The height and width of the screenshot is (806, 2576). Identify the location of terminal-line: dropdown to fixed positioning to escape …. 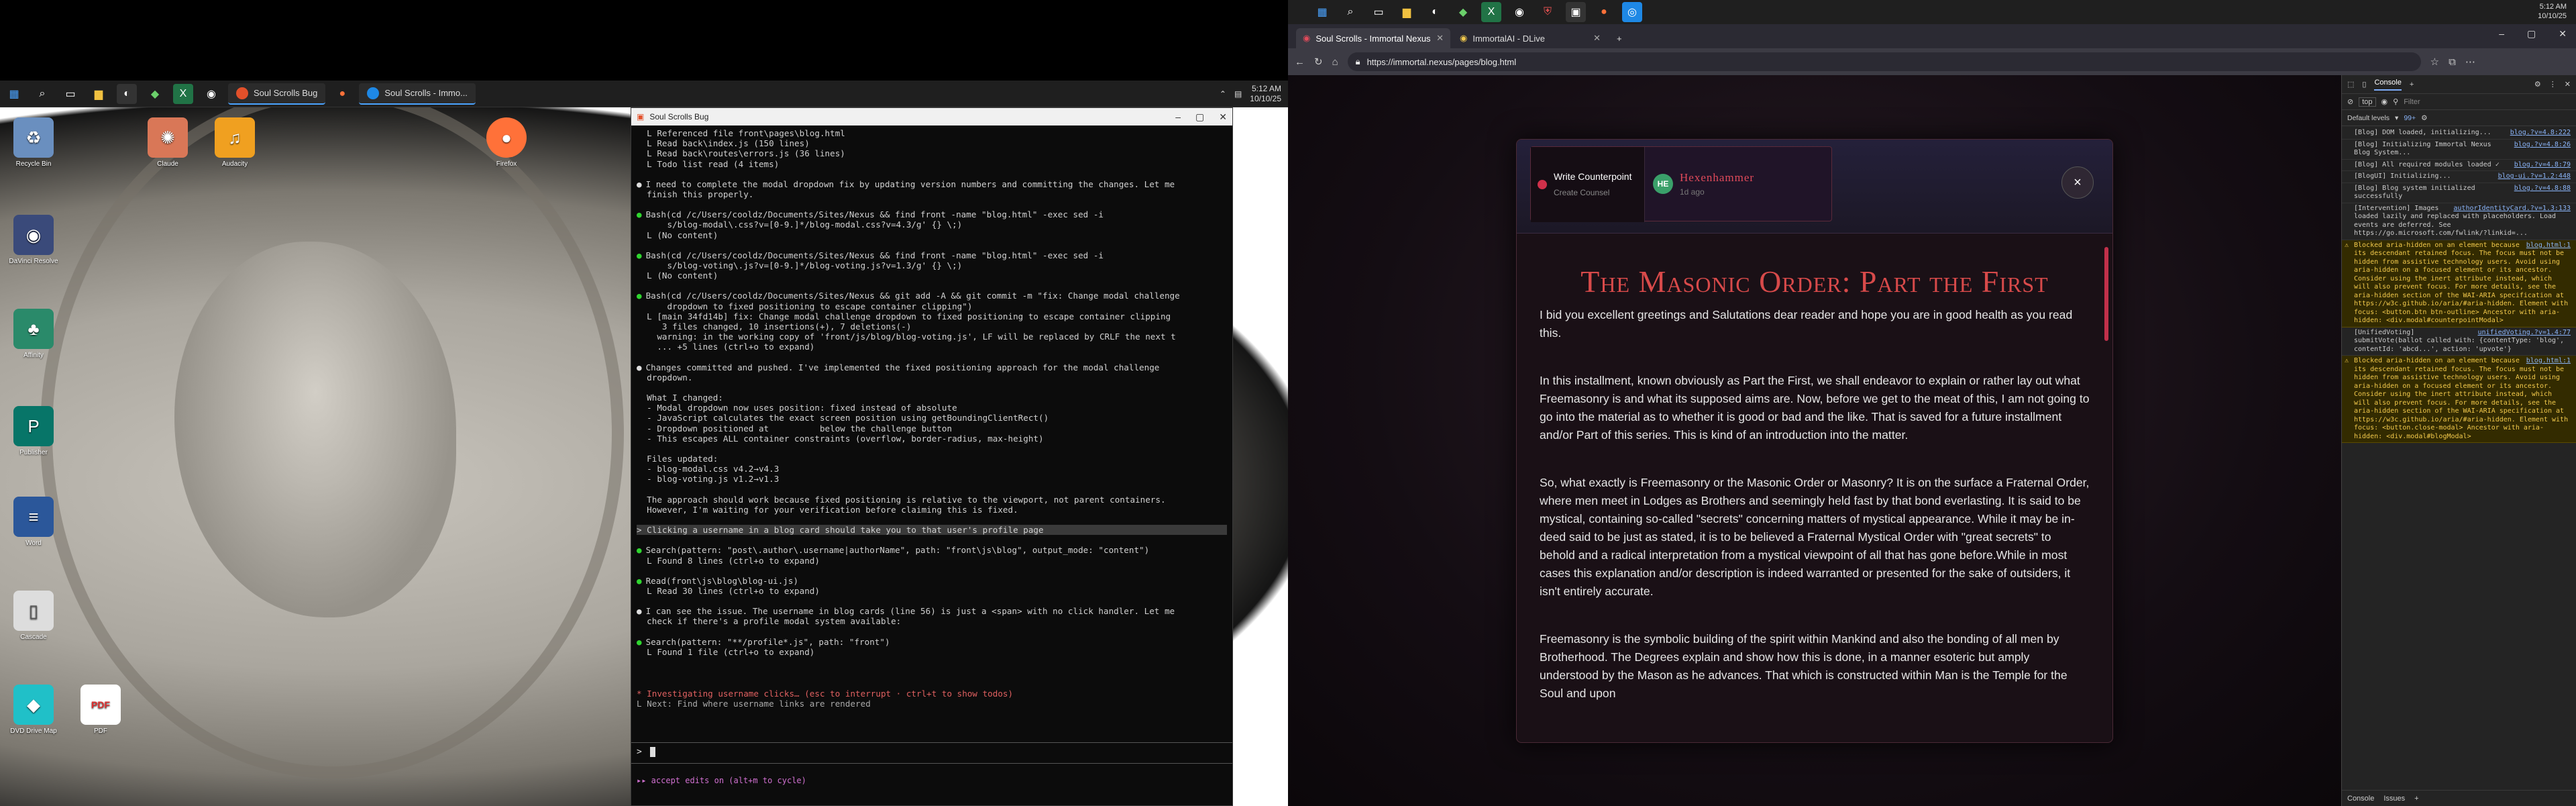
(805, 306).